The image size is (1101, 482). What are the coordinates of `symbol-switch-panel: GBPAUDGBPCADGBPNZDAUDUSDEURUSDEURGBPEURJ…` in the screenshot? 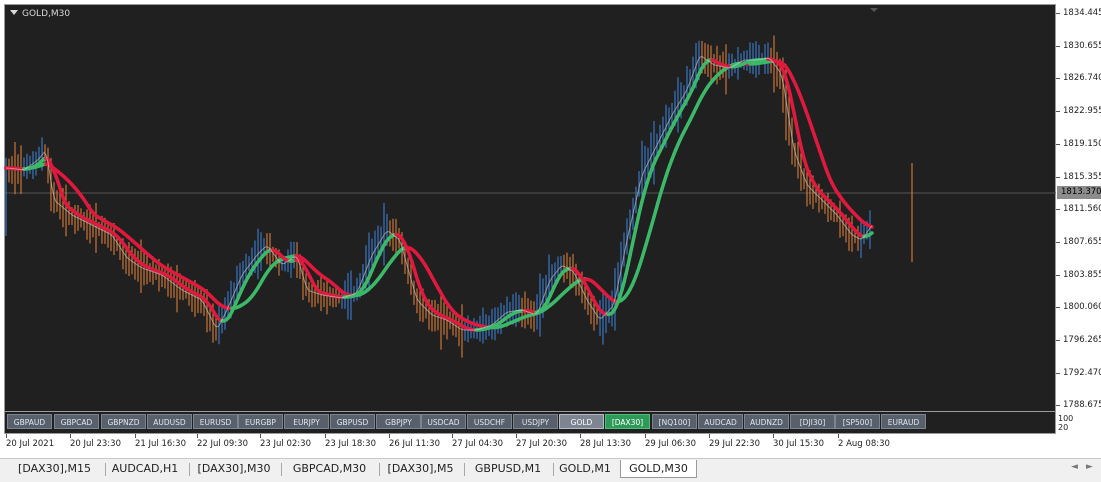 It's located at (530, 423).